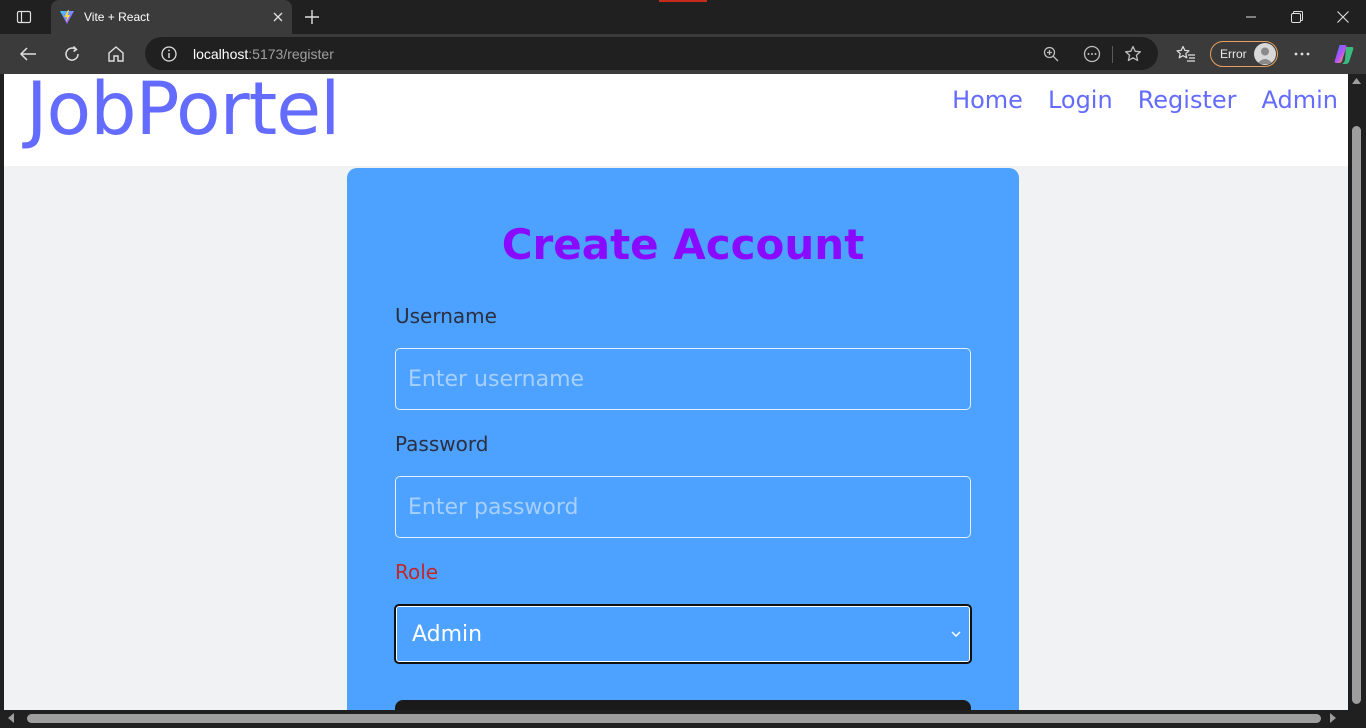 Image resolution: width=1366 pixels, height=728 pixels. What do you see at coordinates (1080, 100) in the screenshot?
I see `nav-login-link: Login` at bounding box center [1080, 100].